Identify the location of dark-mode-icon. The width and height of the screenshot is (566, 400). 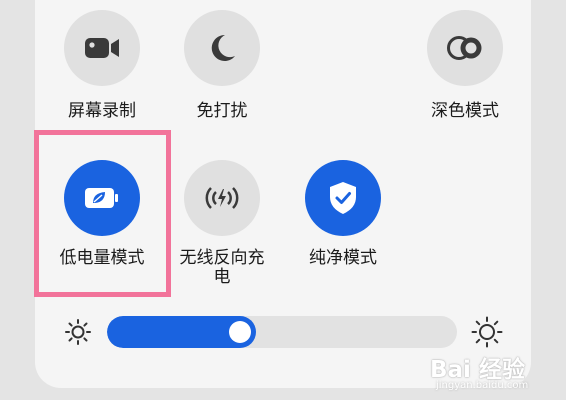
(464, 48).